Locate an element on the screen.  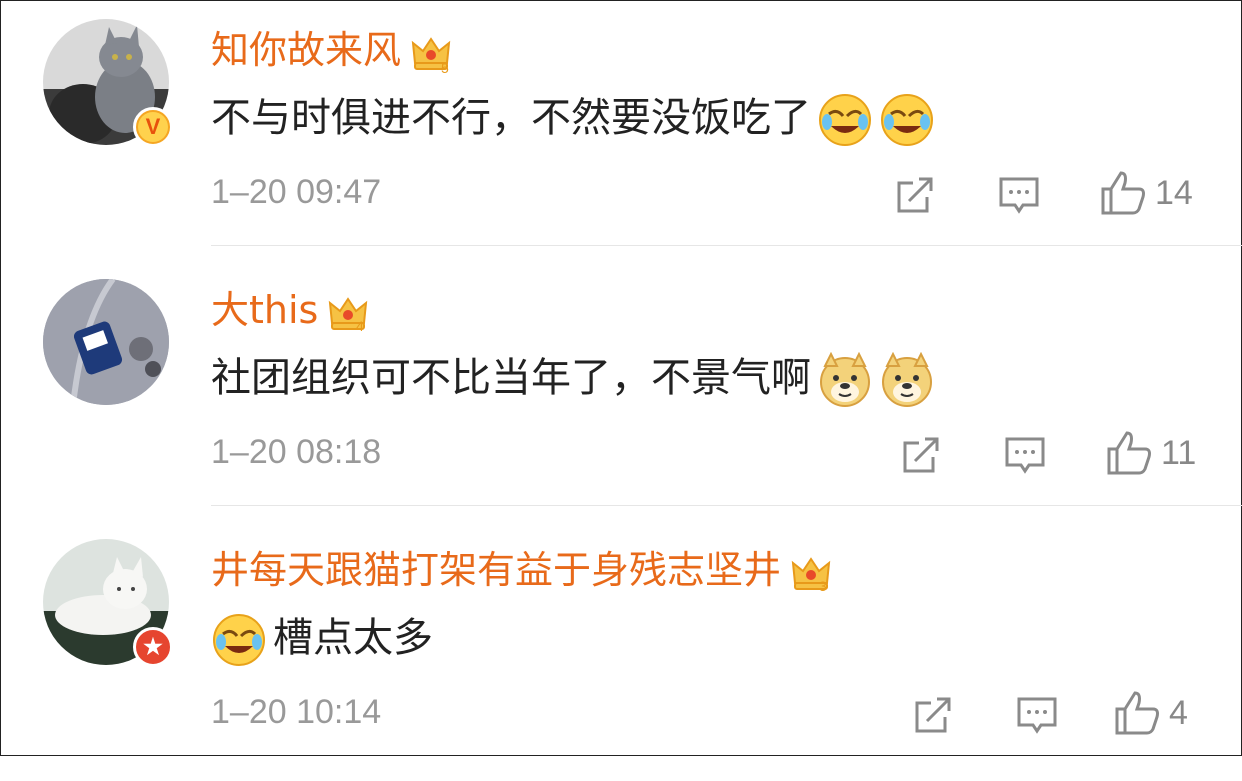
like-count: 14 is located at coordinates (1174, 192).